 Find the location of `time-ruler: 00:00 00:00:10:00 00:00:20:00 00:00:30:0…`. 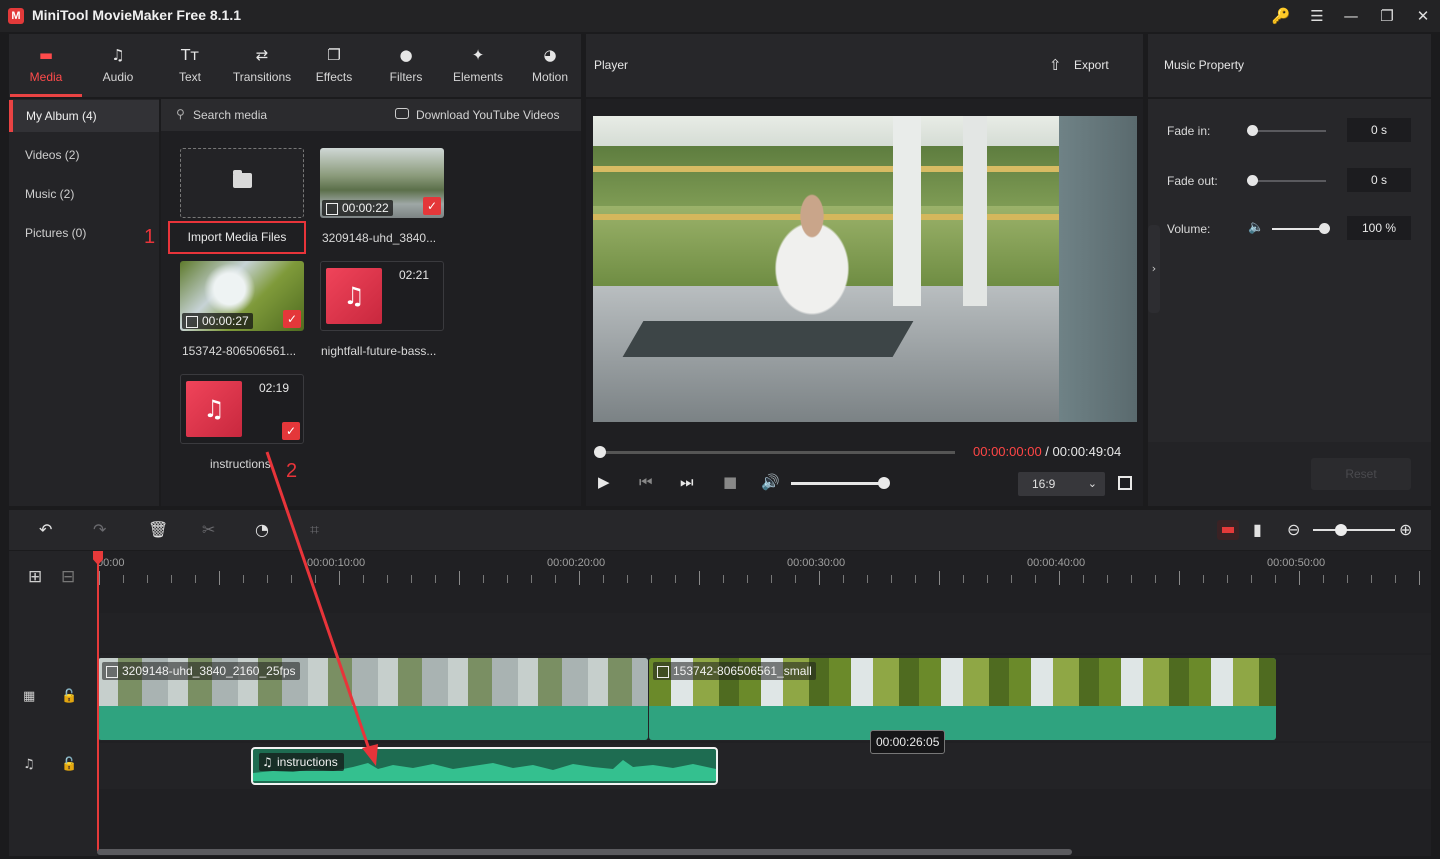

time-ruler: 00:00 00:00:10:00 00:00:20:00 00:00:30:0… is located at coordinates (764, 576).